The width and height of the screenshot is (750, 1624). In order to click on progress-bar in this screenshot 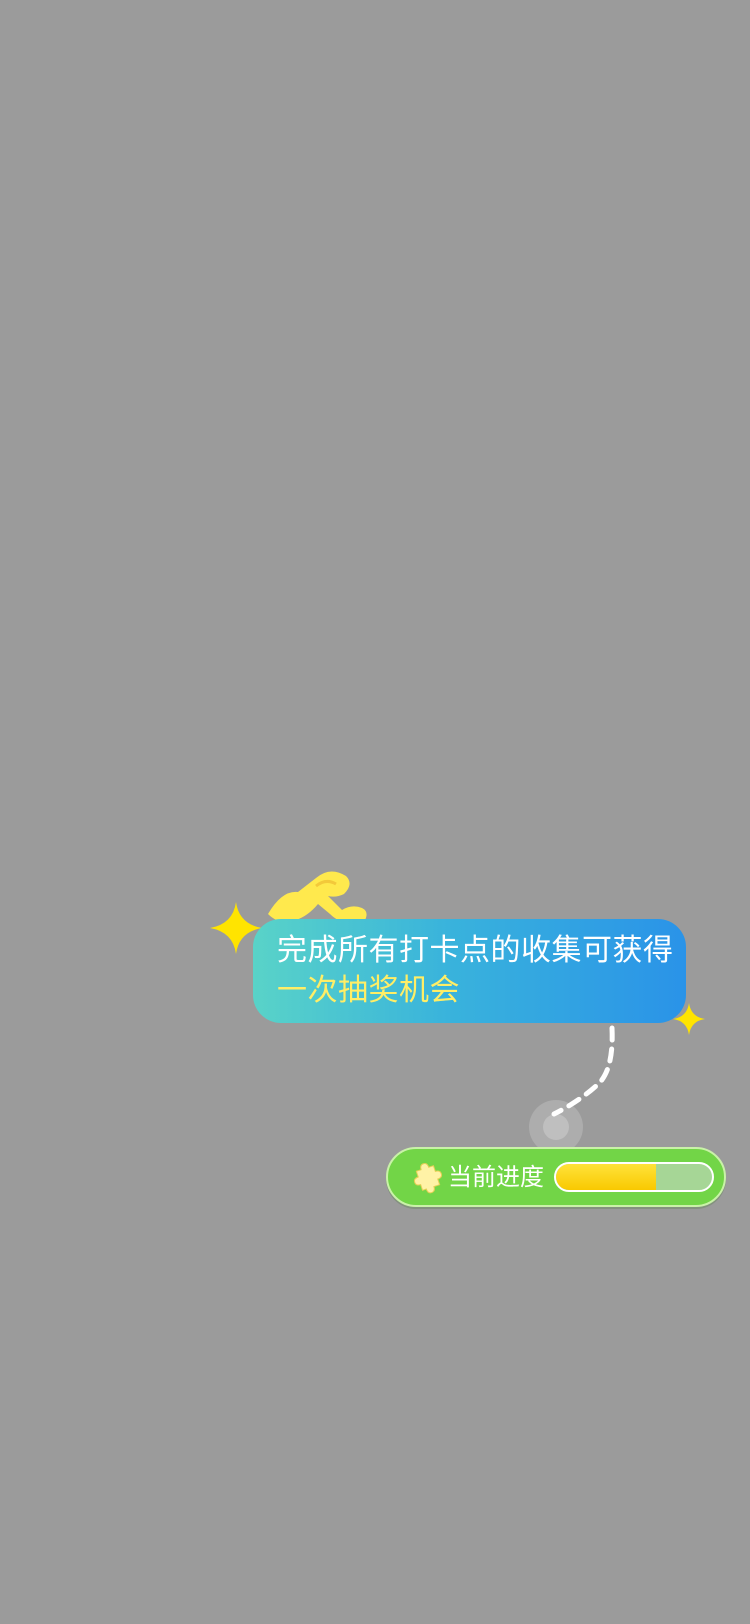, I will do `click(634, 1177)`.